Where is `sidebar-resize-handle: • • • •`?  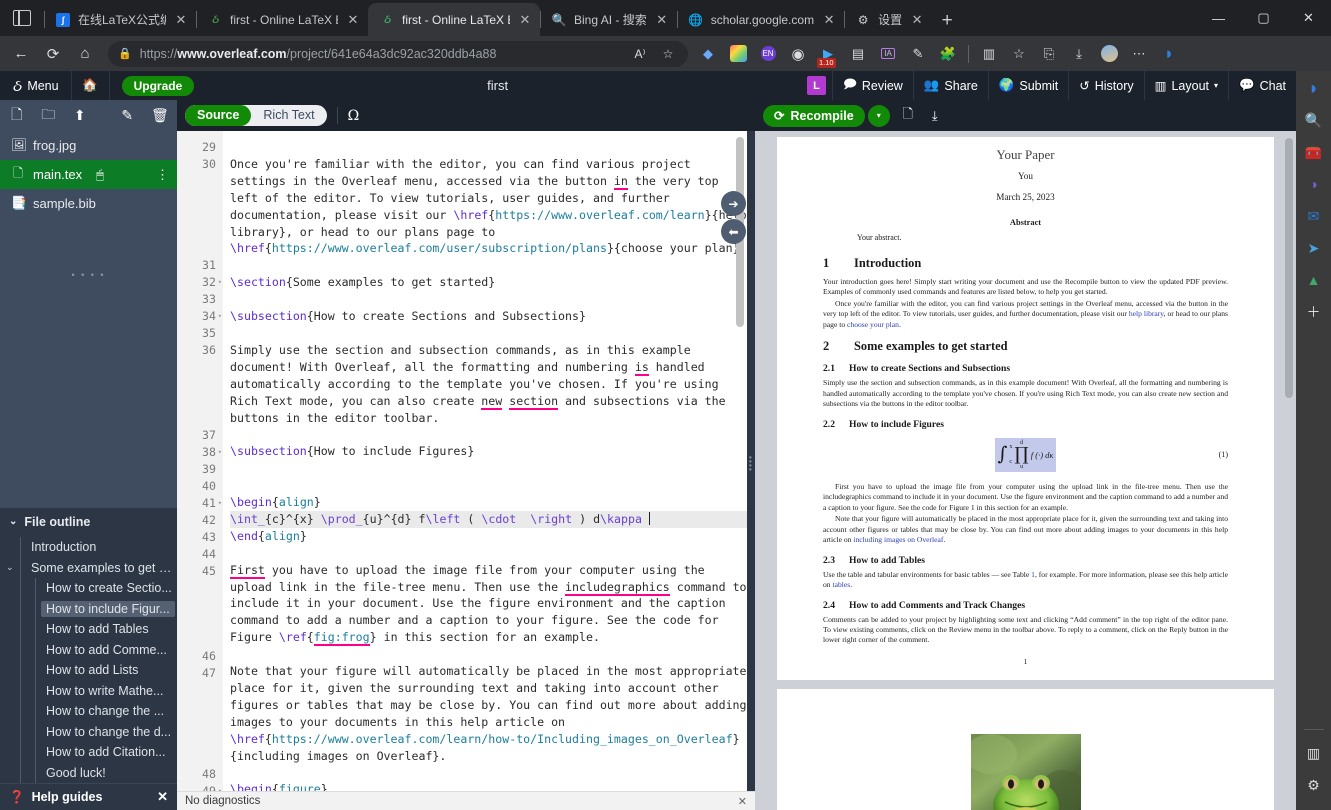 sidebar-resize-handle: • • • • is located at coordinates (88, 275).